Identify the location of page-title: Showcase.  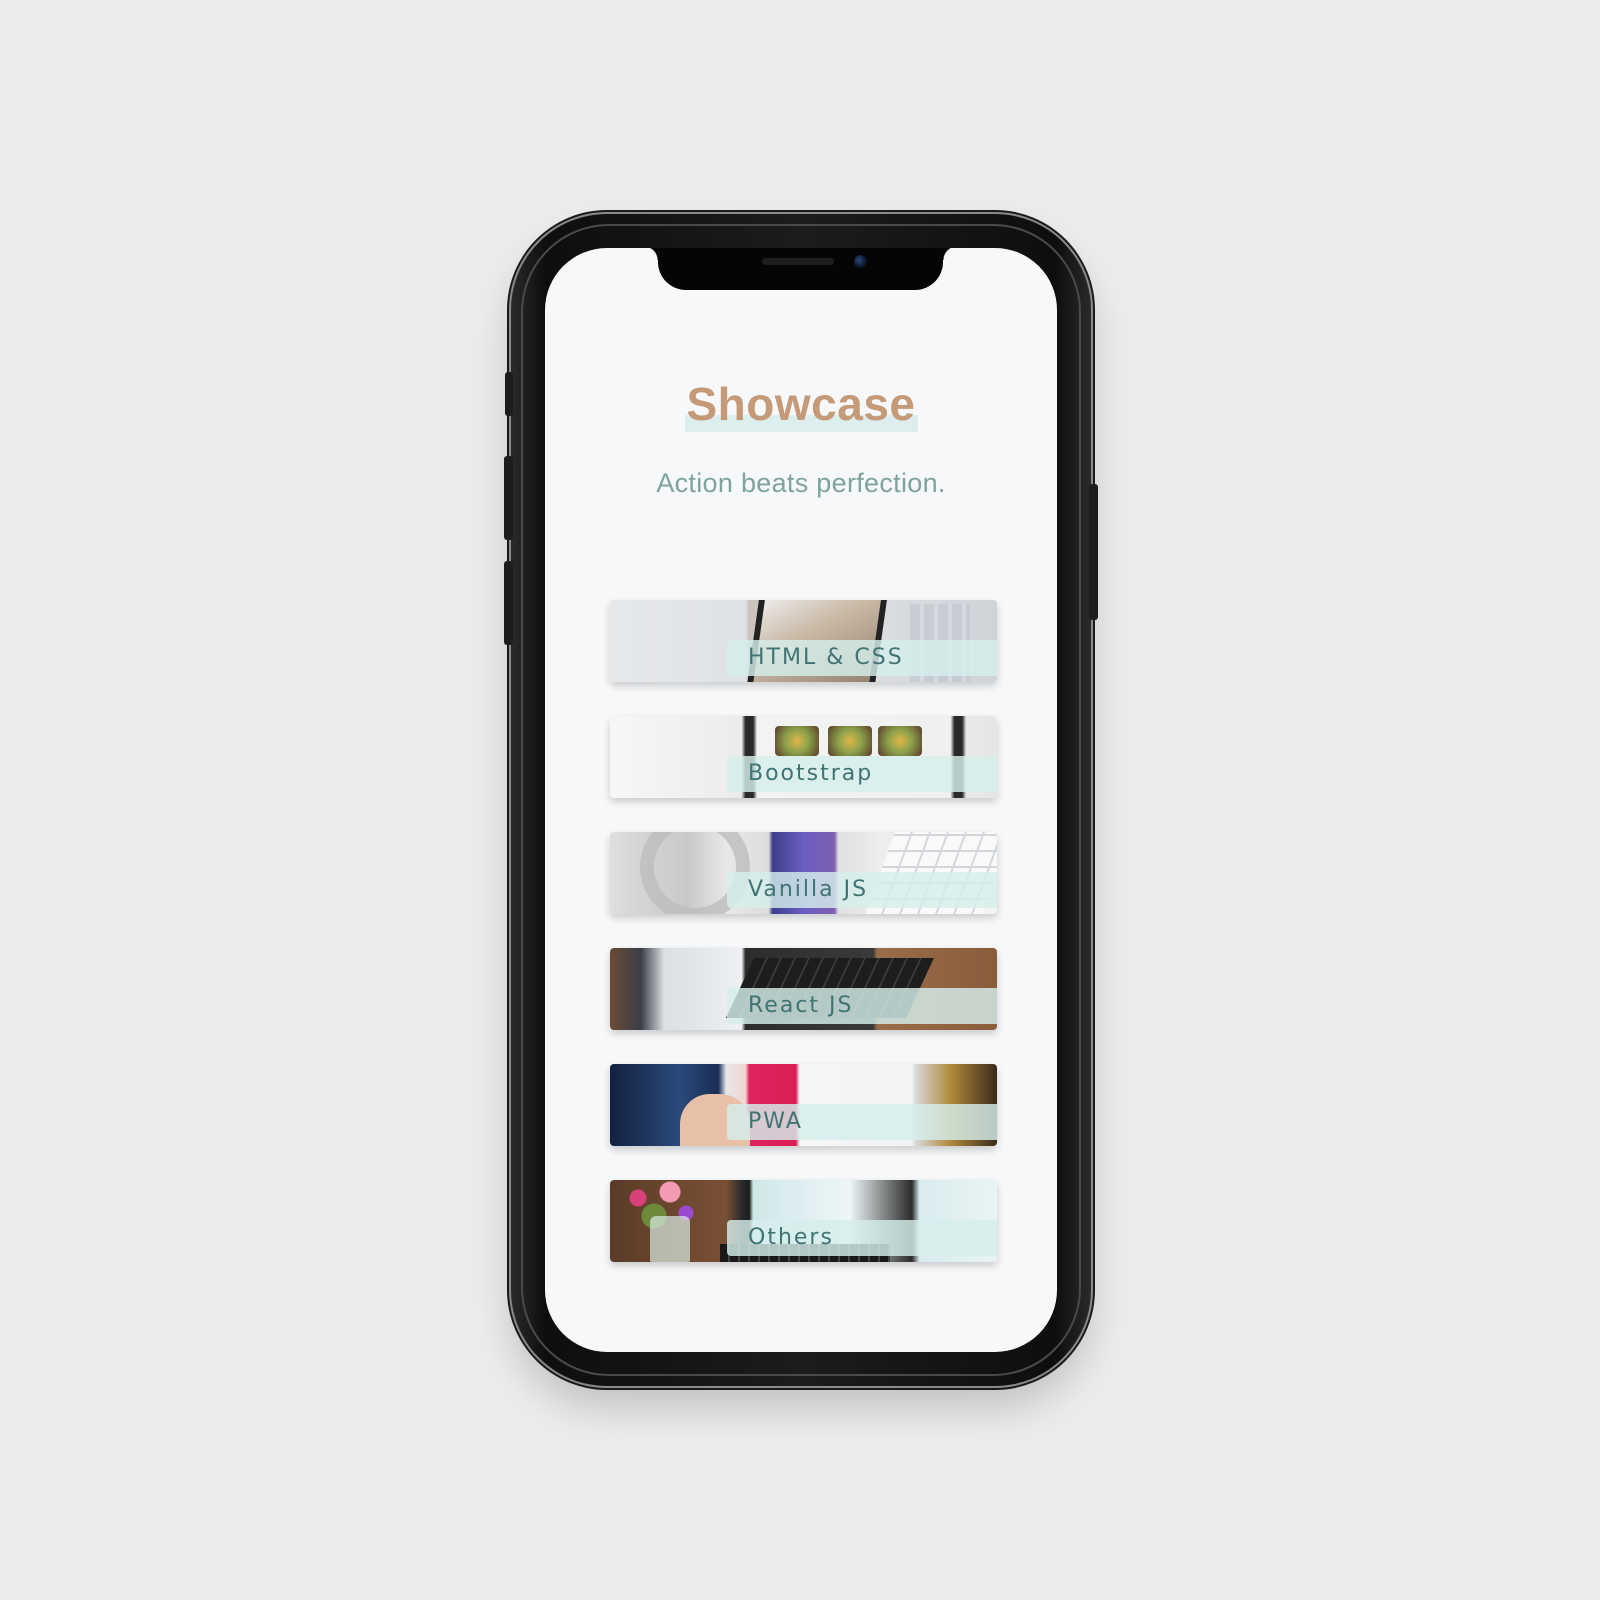
(801, 404).